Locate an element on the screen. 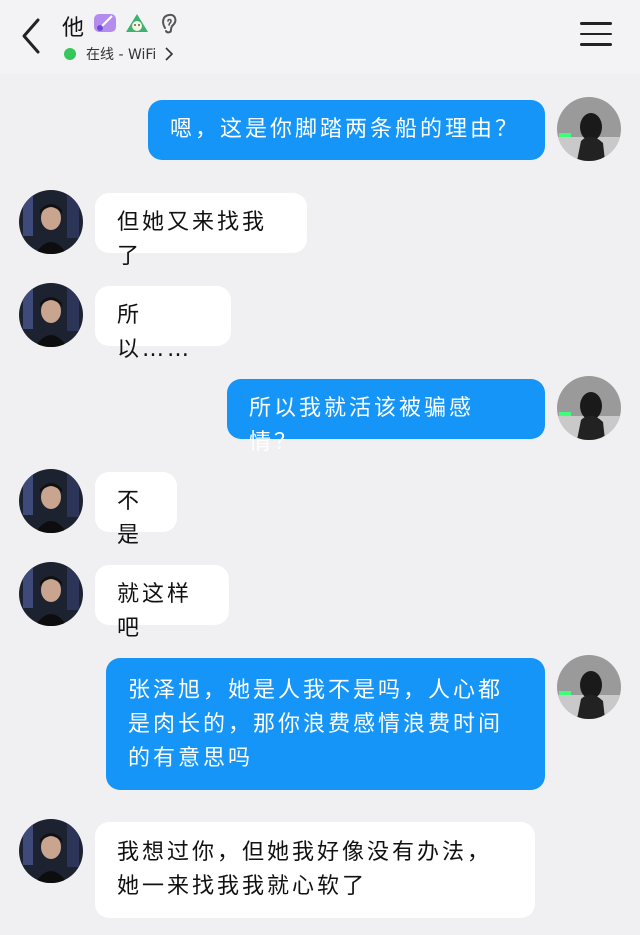 This screenshot has height=935, width=640. hamburger-menu-icon is located at coordinates (596, 23).